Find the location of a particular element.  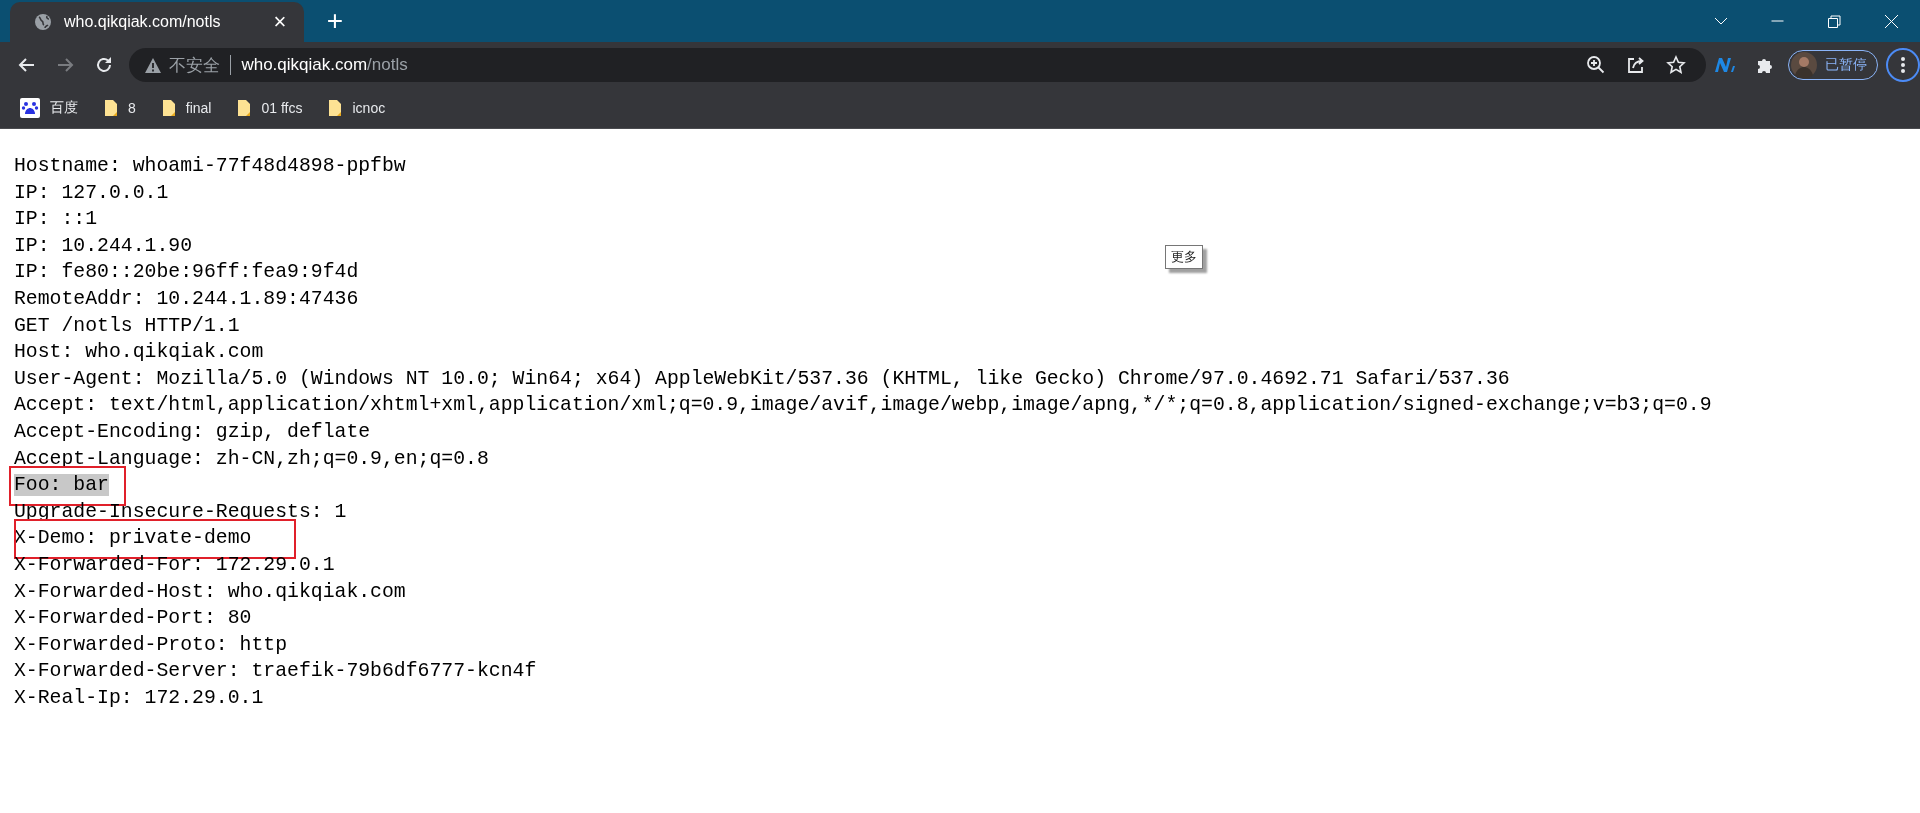

new-tab-button: + is located at coordinates (335, 21).